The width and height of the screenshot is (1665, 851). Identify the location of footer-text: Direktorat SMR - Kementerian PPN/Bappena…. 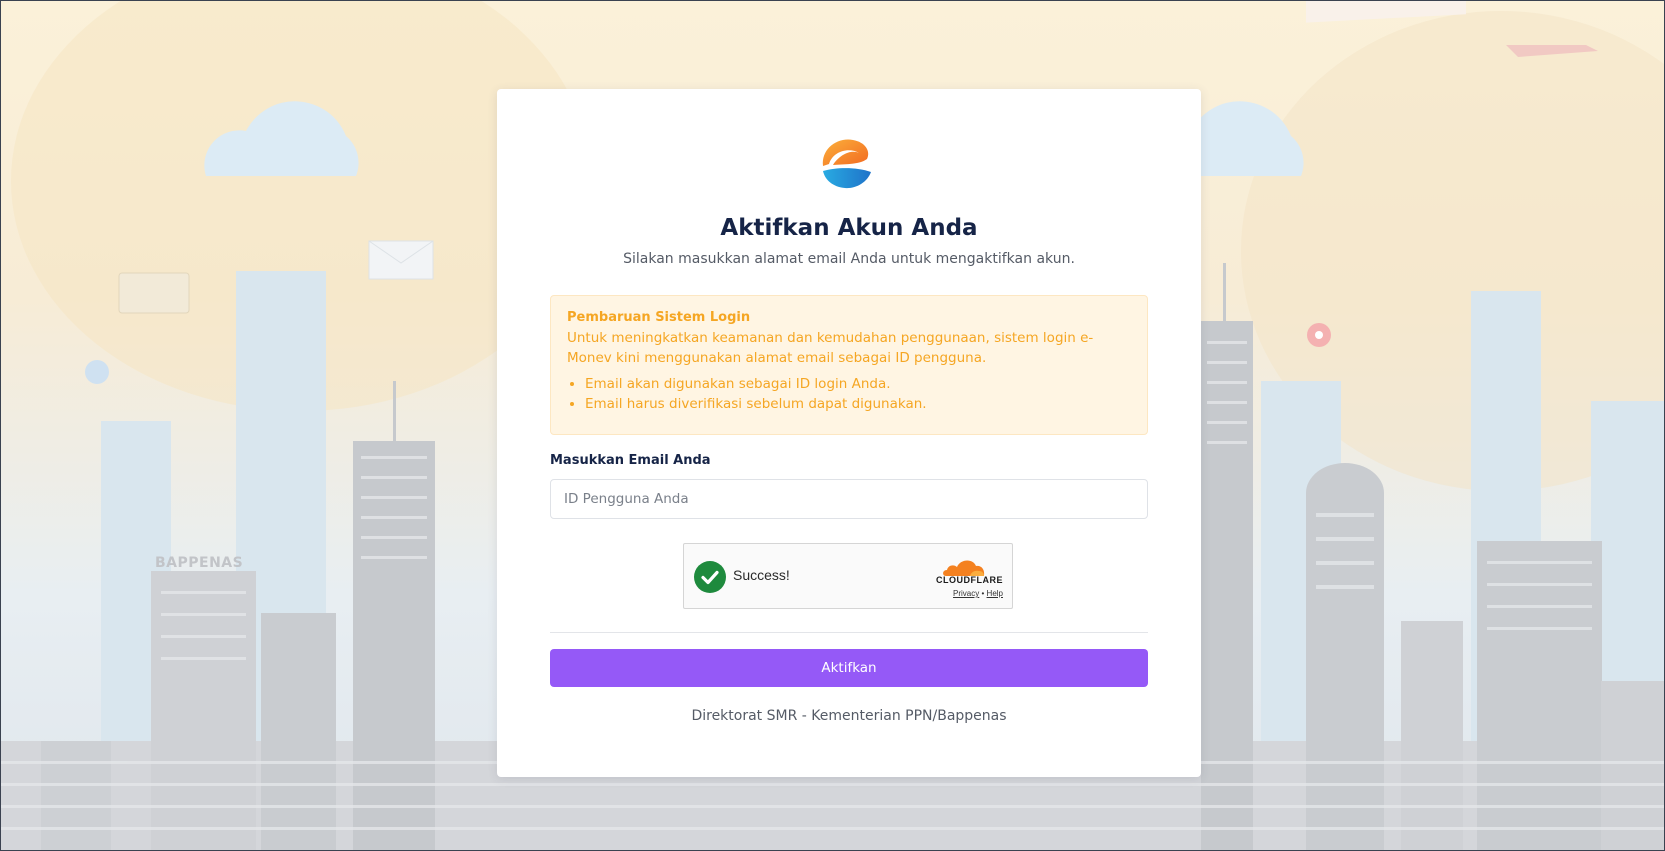
(849, 716).